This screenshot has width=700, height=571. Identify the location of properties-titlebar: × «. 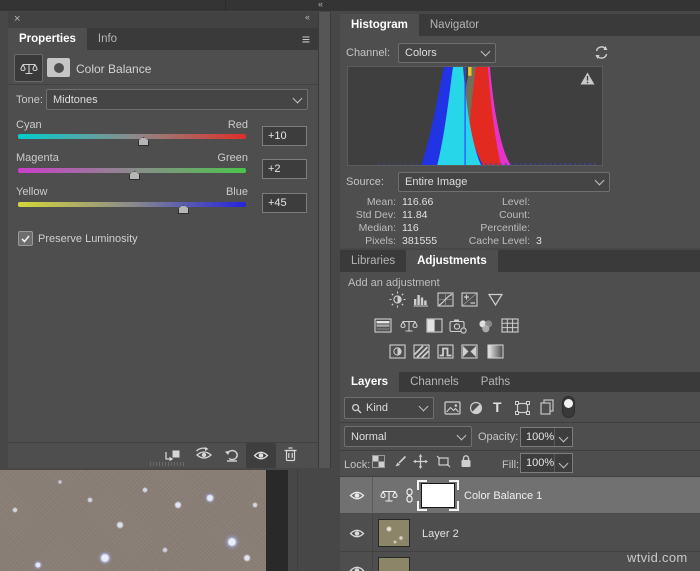
(163, 20).